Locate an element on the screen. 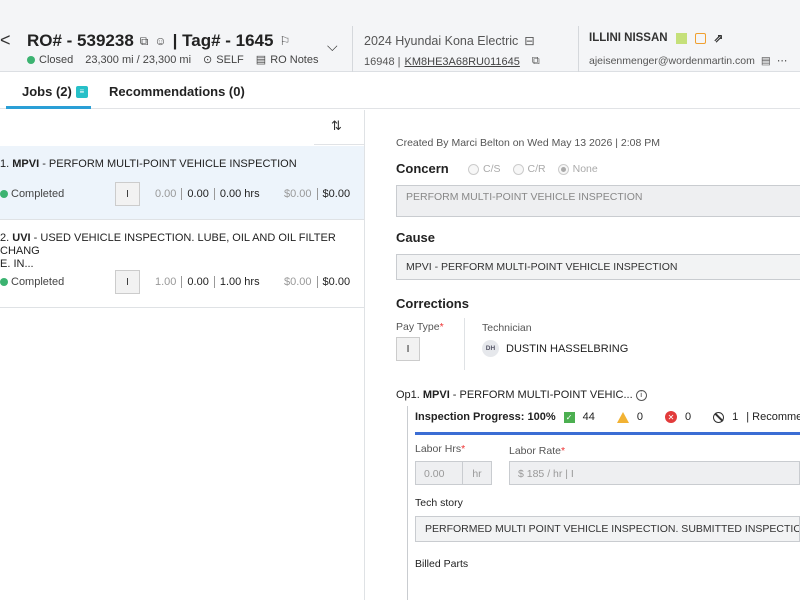 Image resolution: width=800 pixels, height=600 pixels. cause-heading: Cause is located at coordinates (416, 237).